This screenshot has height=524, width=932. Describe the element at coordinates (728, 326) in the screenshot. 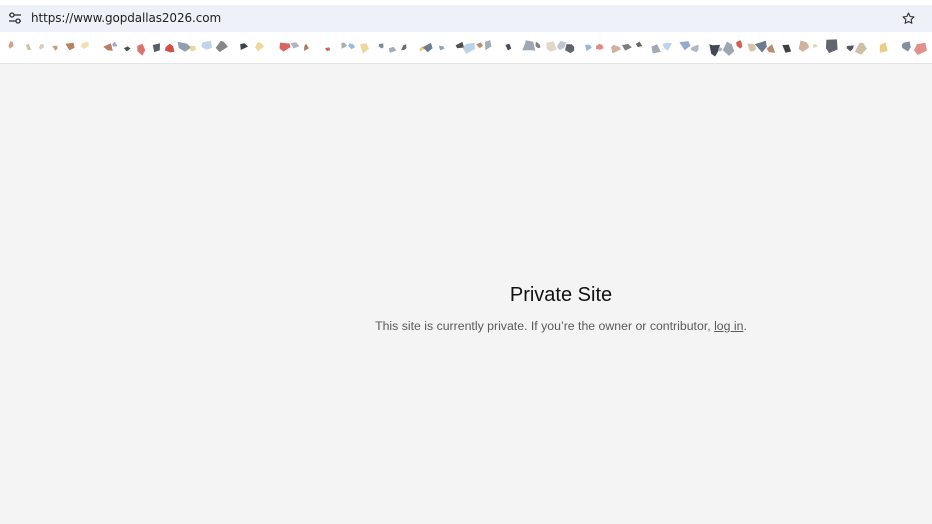

I see `login-link: log in` at that location.